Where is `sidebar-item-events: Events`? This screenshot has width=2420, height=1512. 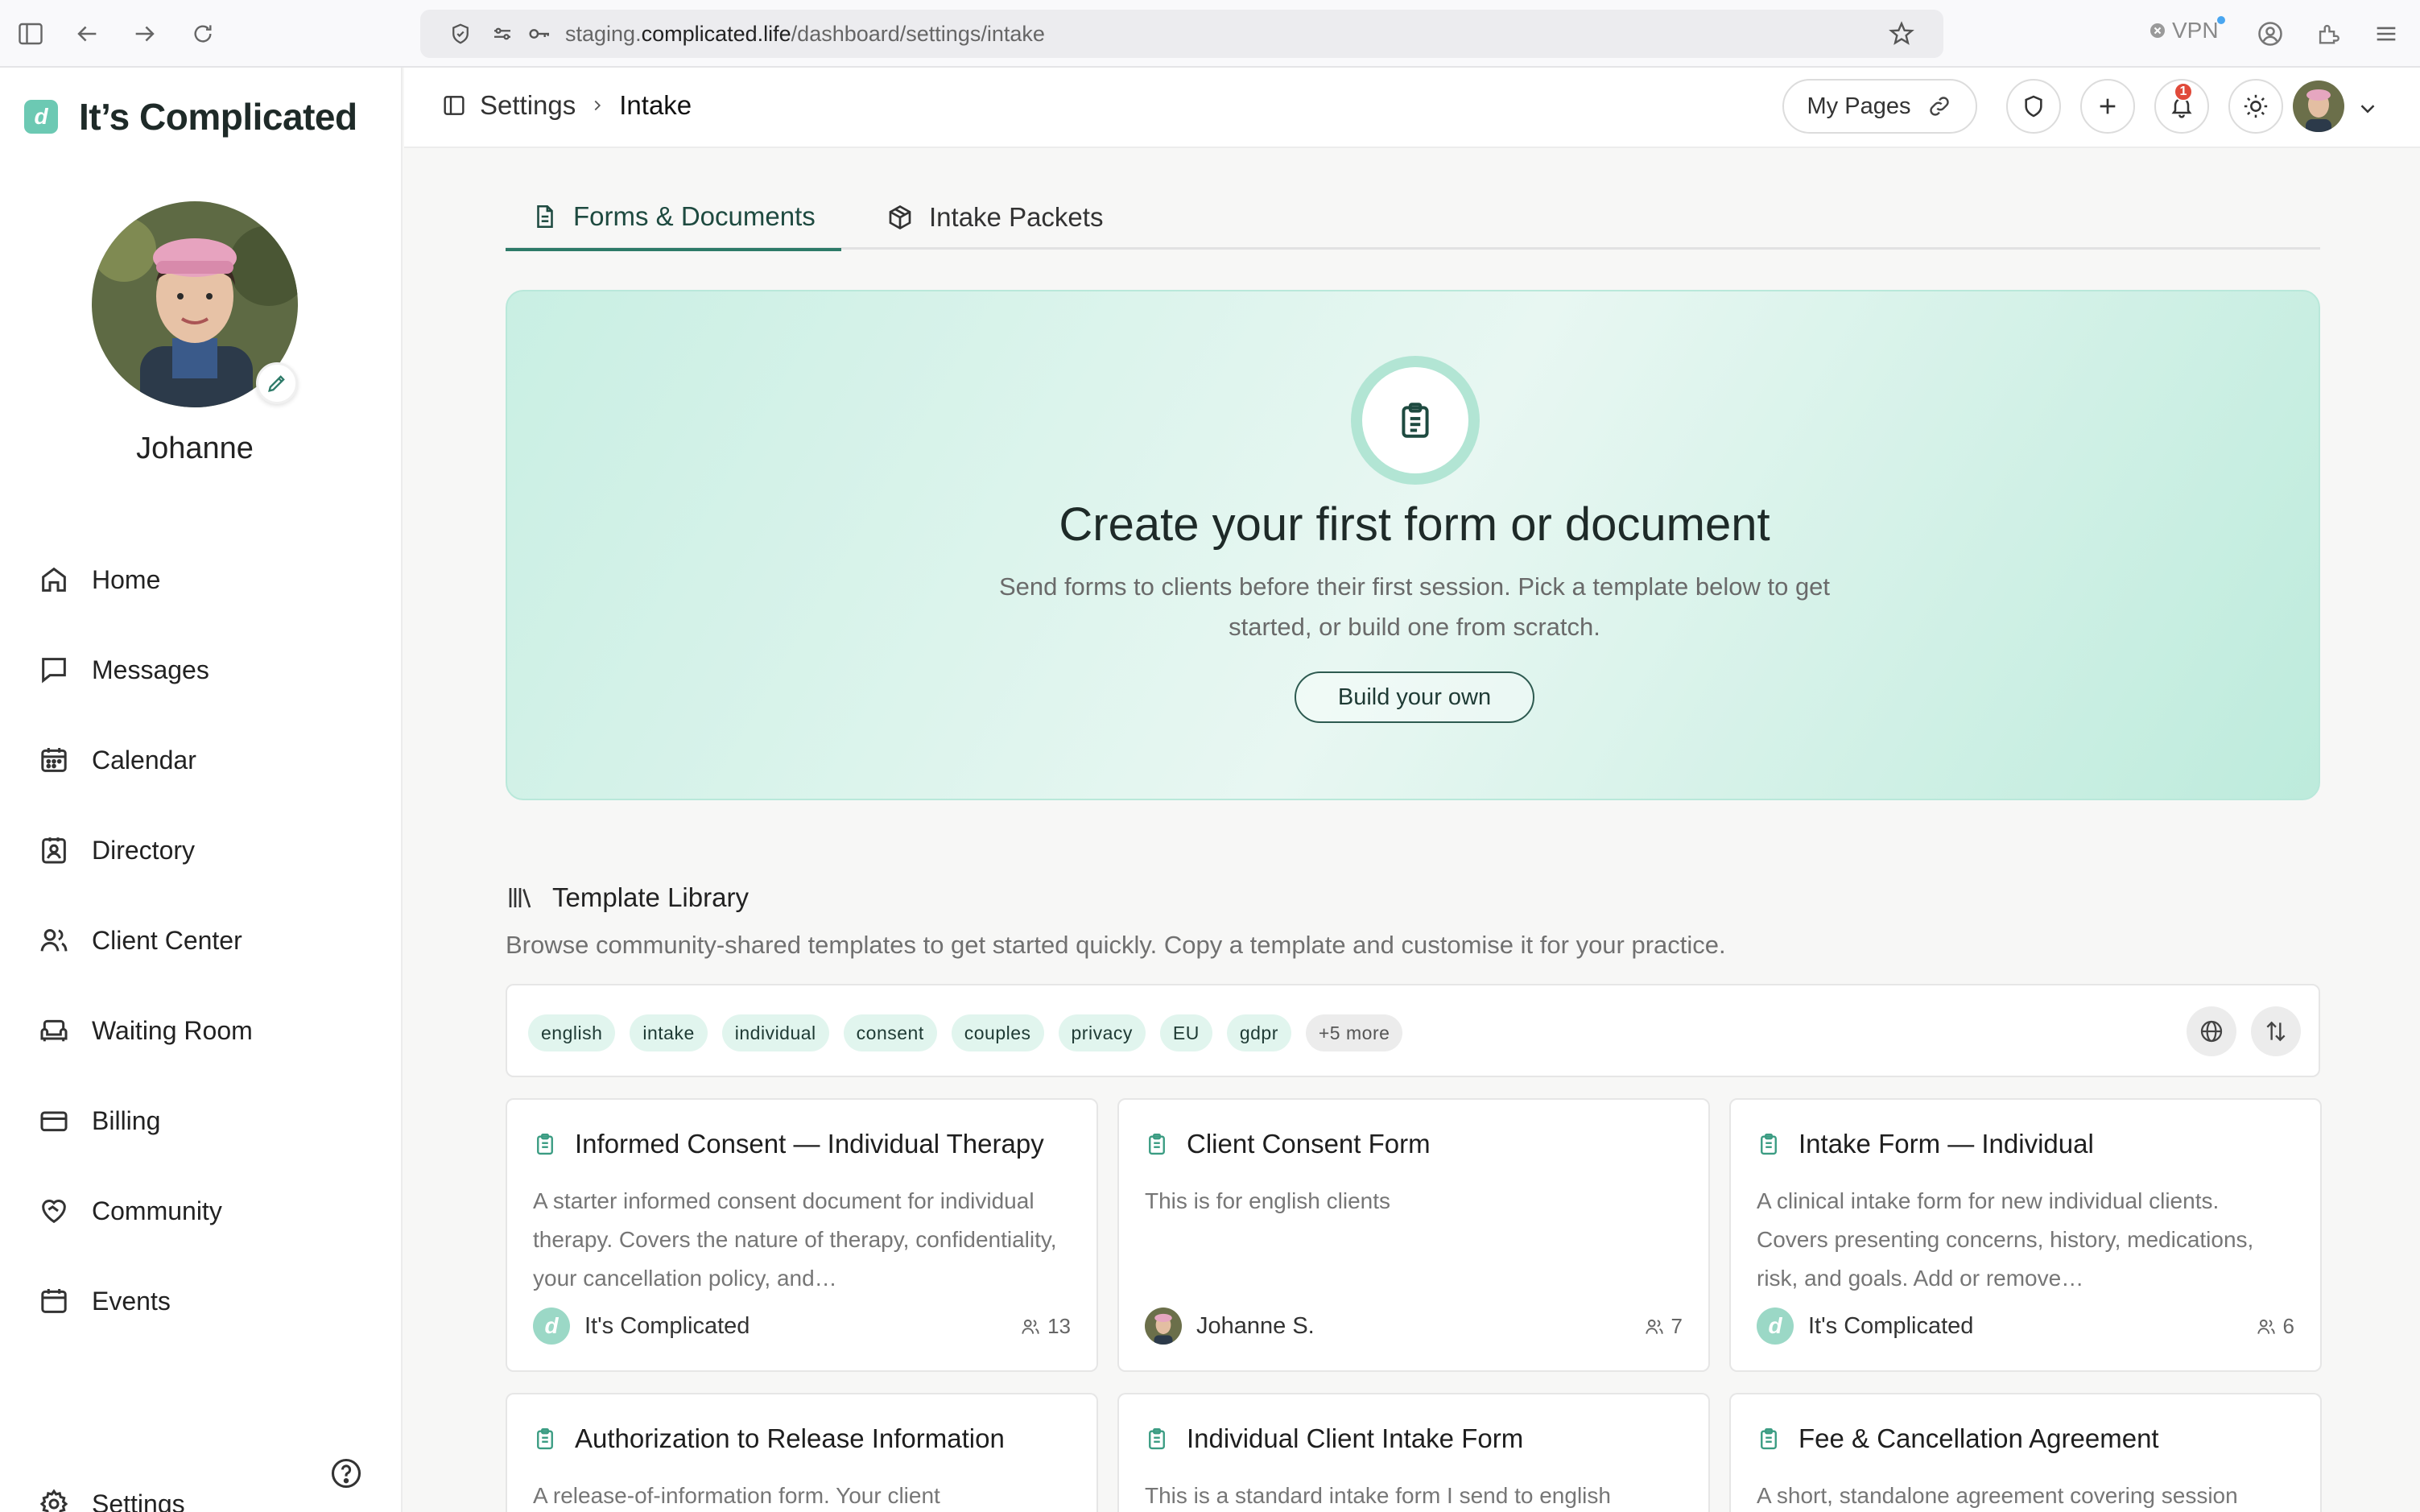 sidebar-item-events: Events is located at coordinates (206, 1301).